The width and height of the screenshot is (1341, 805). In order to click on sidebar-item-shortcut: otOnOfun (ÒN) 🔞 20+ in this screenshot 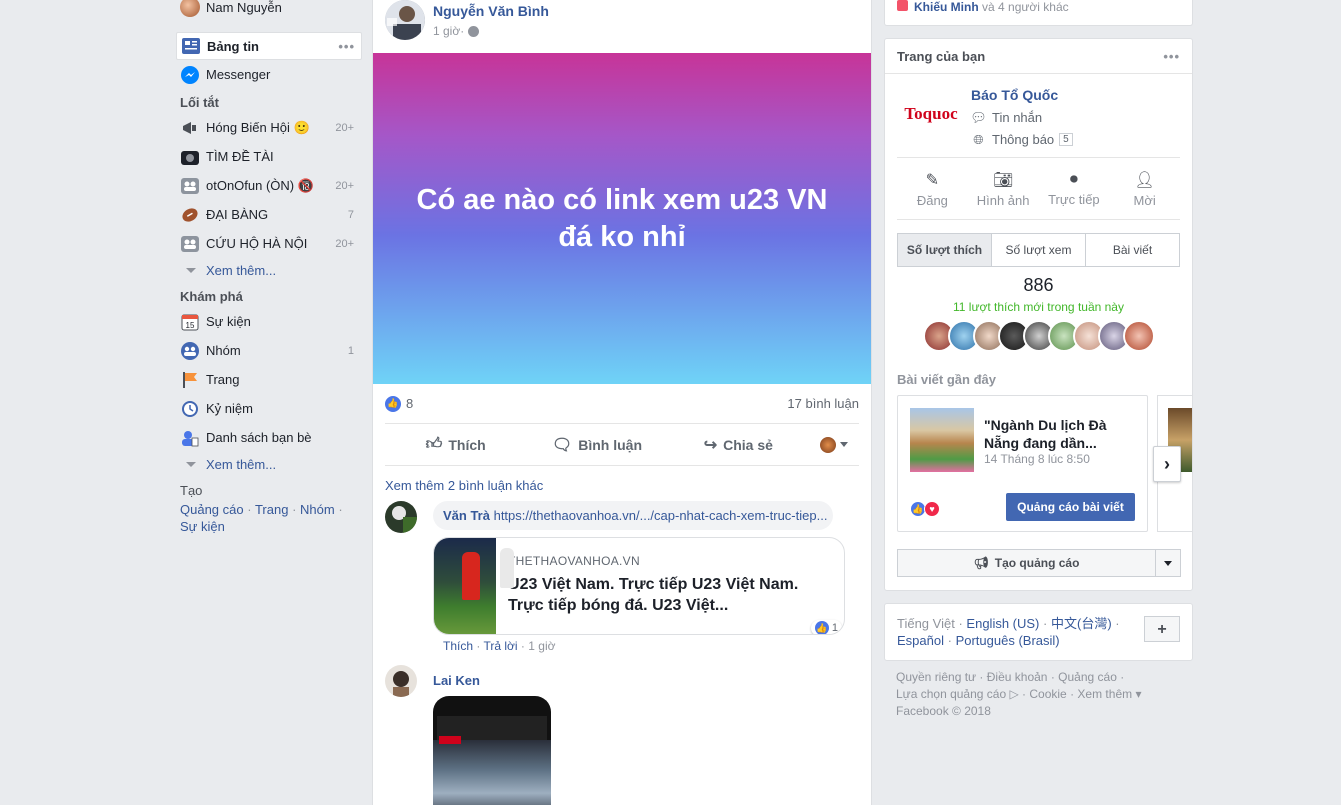, I will do `click(269, 185)`.